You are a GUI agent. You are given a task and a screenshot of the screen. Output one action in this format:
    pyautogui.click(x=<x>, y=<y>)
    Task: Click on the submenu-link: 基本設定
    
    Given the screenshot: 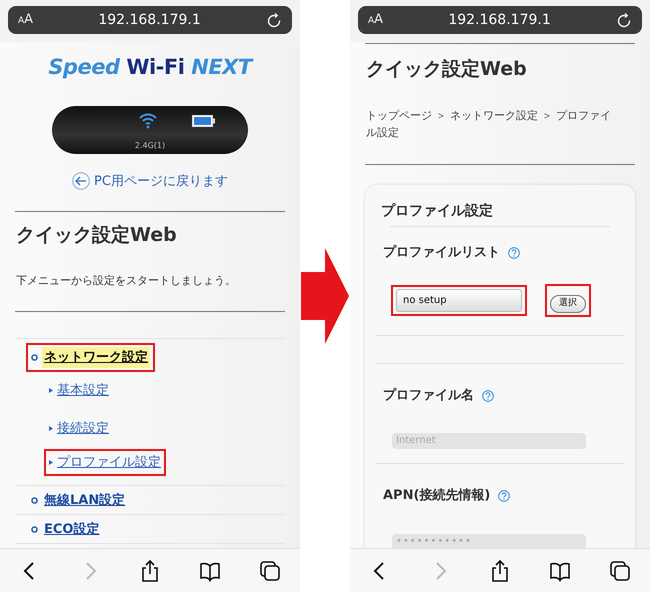 What is the action you would take?
    pyautogui.click(x=83, y=390)
    